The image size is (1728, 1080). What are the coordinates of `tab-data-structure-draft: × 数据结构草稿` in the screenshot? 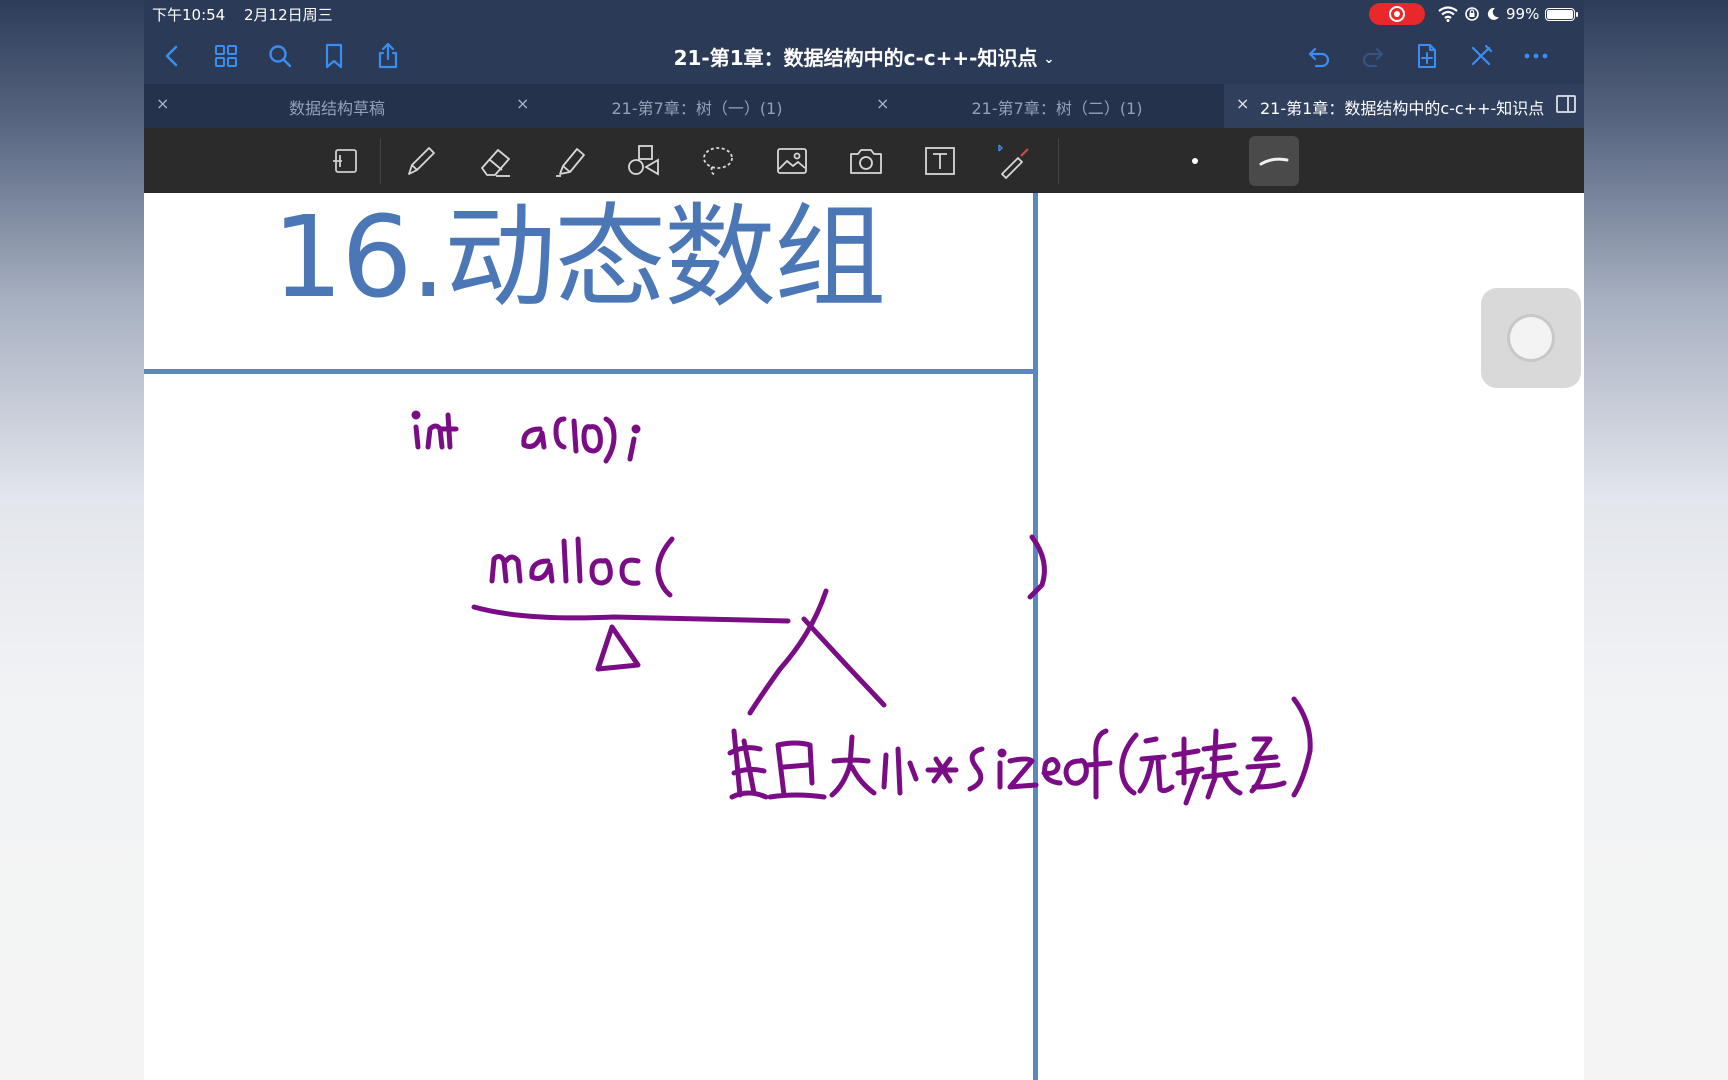 It's located at (324, 106).